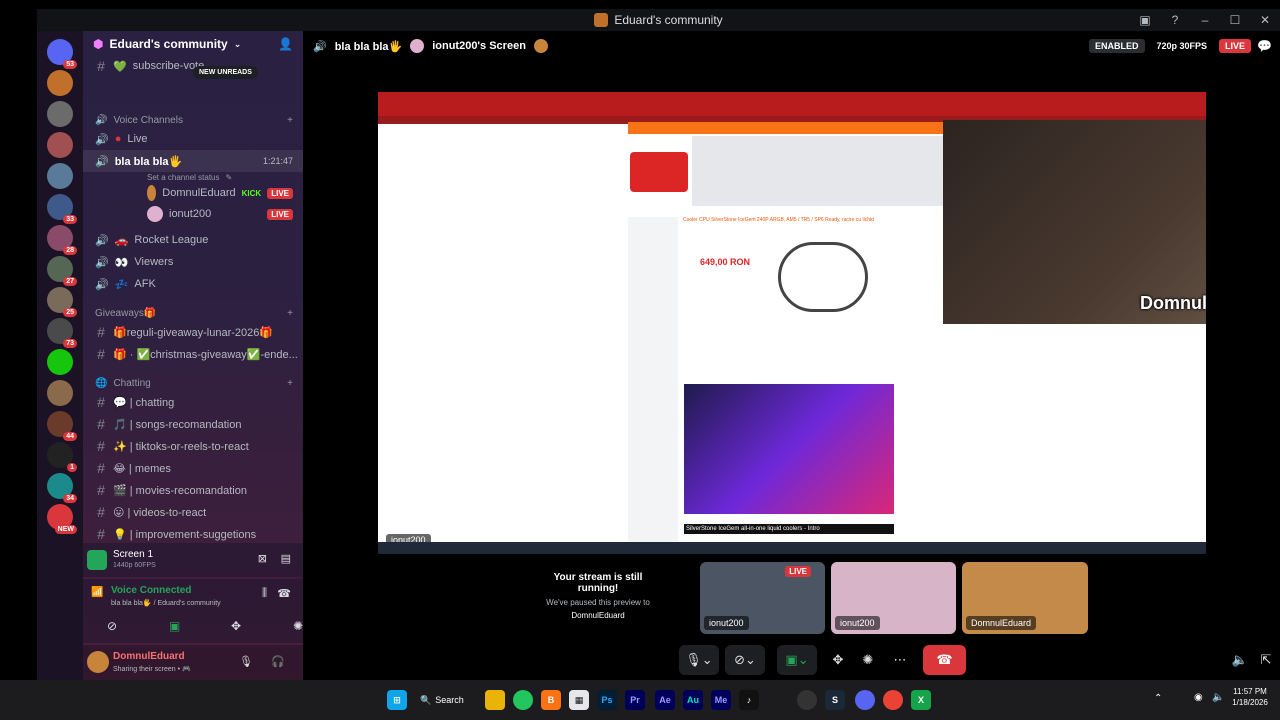 The image size is (1280, 720). What do you see at coordinates (62, 519) in the screenshot?
I see `server-icon: NEW` at bounding box center [62, 519].